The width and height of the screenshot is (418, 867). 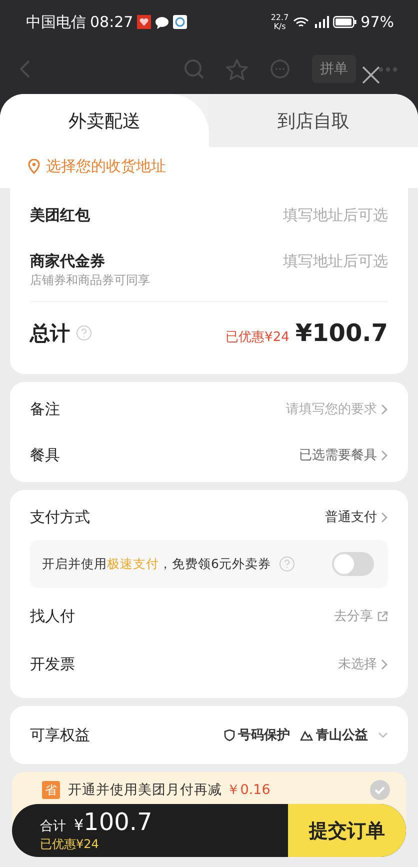 What do you see at coordinates (320, 22) in the screenshot?
I see `signal-icon` at bounding box center [320, 22].